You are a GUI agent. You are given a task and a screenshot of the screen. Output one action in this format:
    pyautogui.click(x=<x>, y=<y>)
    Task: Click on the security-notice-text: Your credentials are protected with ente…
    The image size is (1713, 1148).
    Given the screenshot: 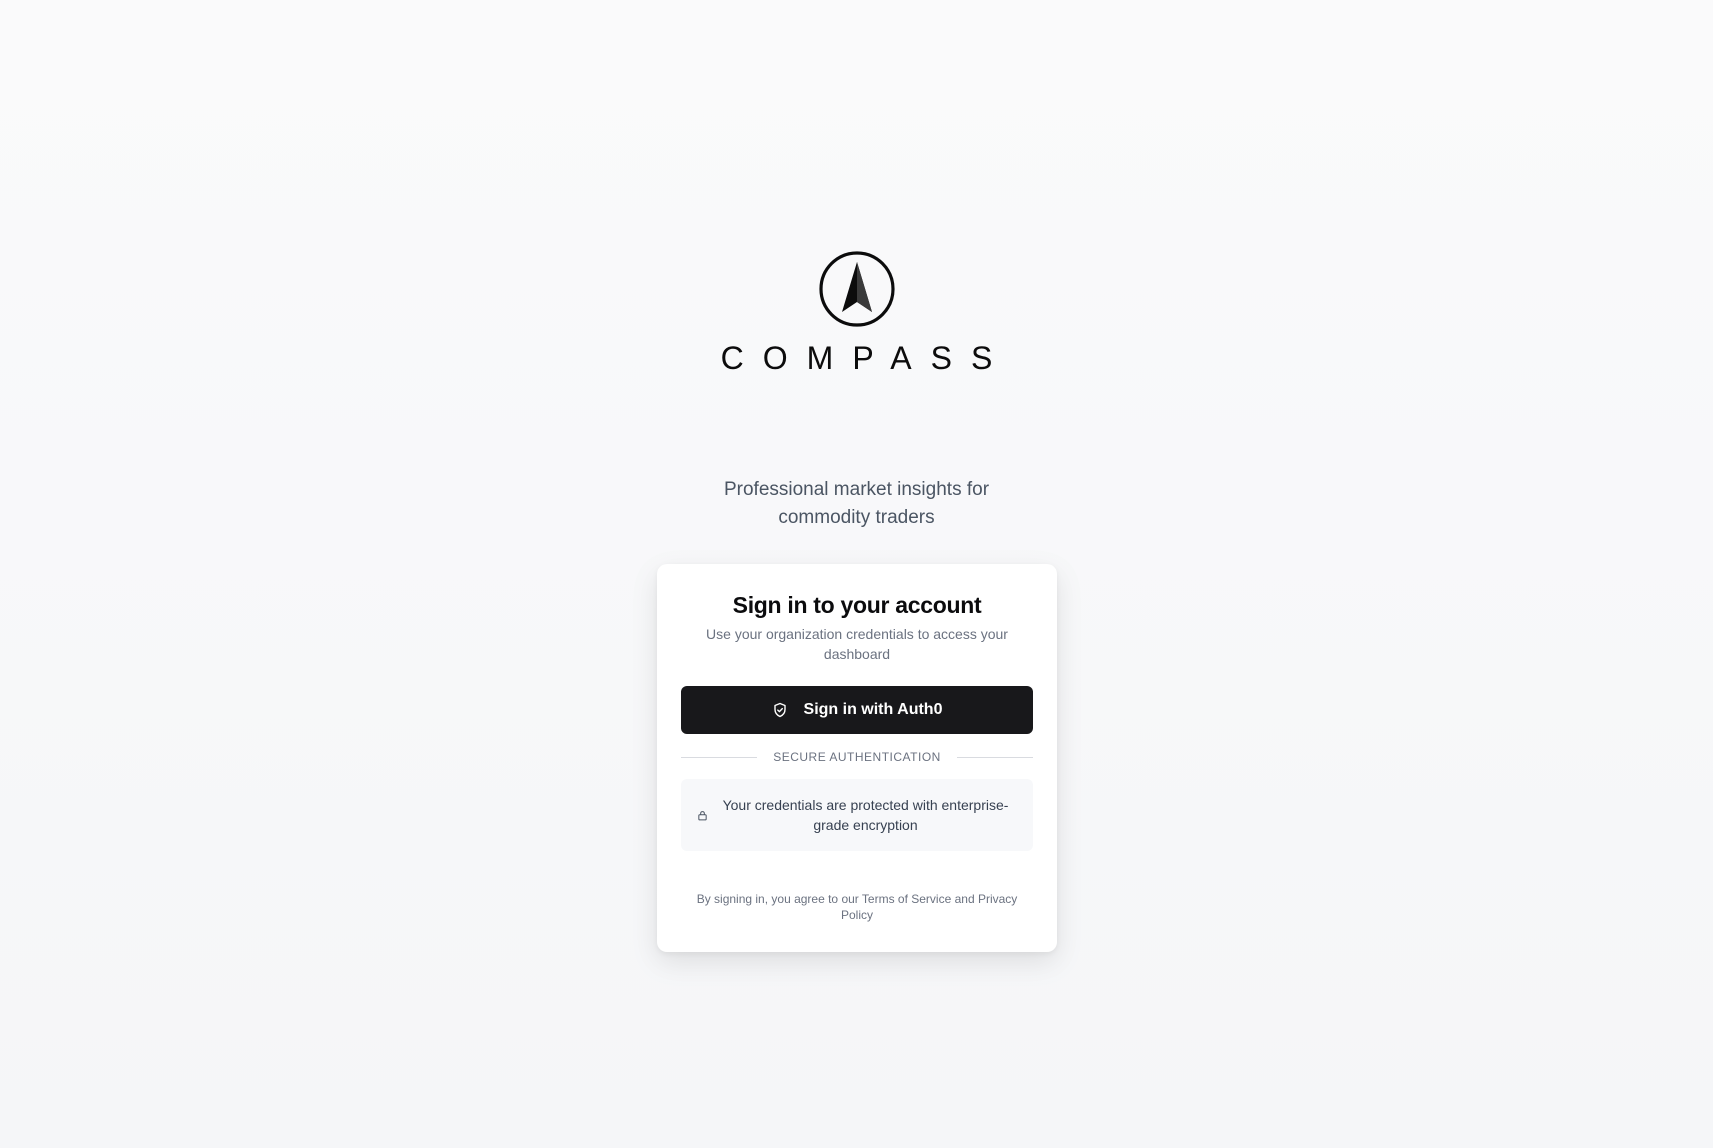 What is the action you would take?
    pyautogui.click(x=865, y=815)
    